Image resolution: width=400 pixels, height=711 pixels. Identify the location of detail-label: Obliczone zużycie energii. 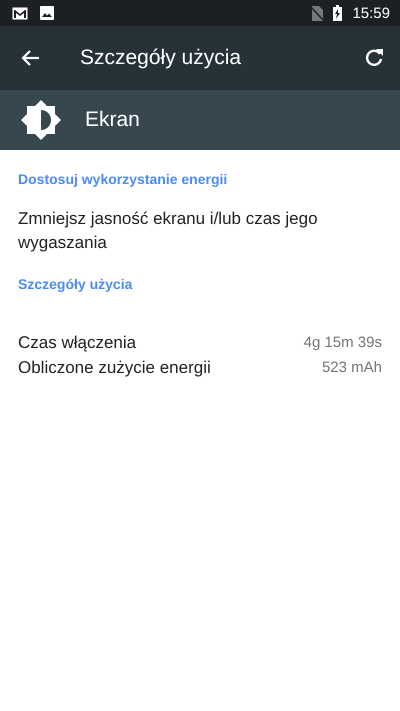
(114, 368).